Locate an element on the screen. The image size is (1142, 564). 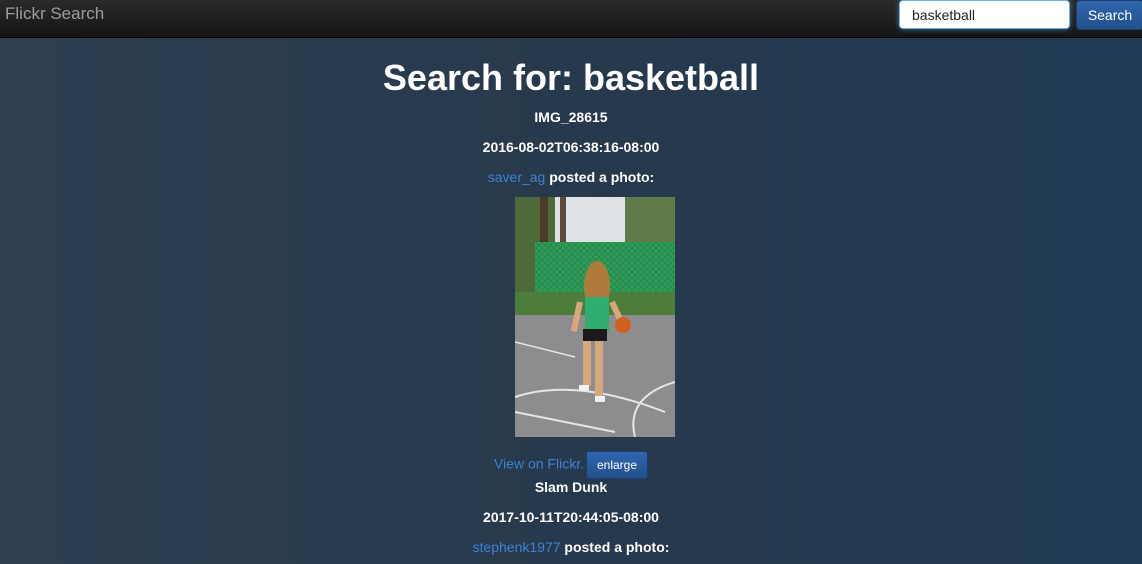
result-posted-line: saver_ag posted a photo: is located at coordinates (571, 177).